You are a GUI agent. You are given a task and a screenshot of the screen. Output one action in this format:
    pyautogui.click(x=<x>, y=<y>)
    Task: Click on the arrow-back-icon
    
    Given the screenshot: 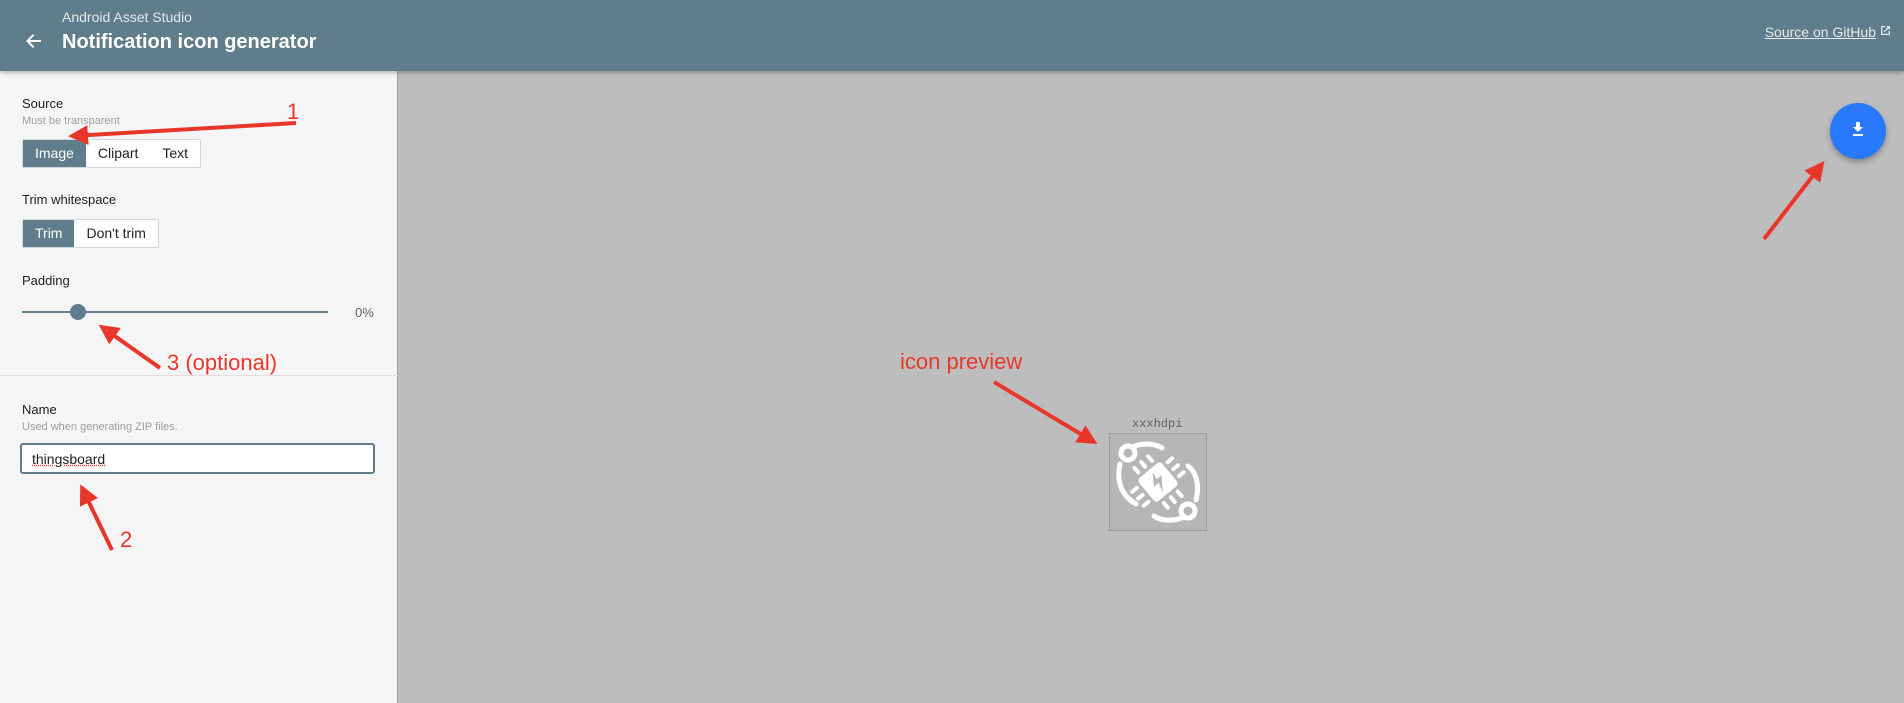 What is the action you would take?
    pyautogui.click(x=34, y=43)
    